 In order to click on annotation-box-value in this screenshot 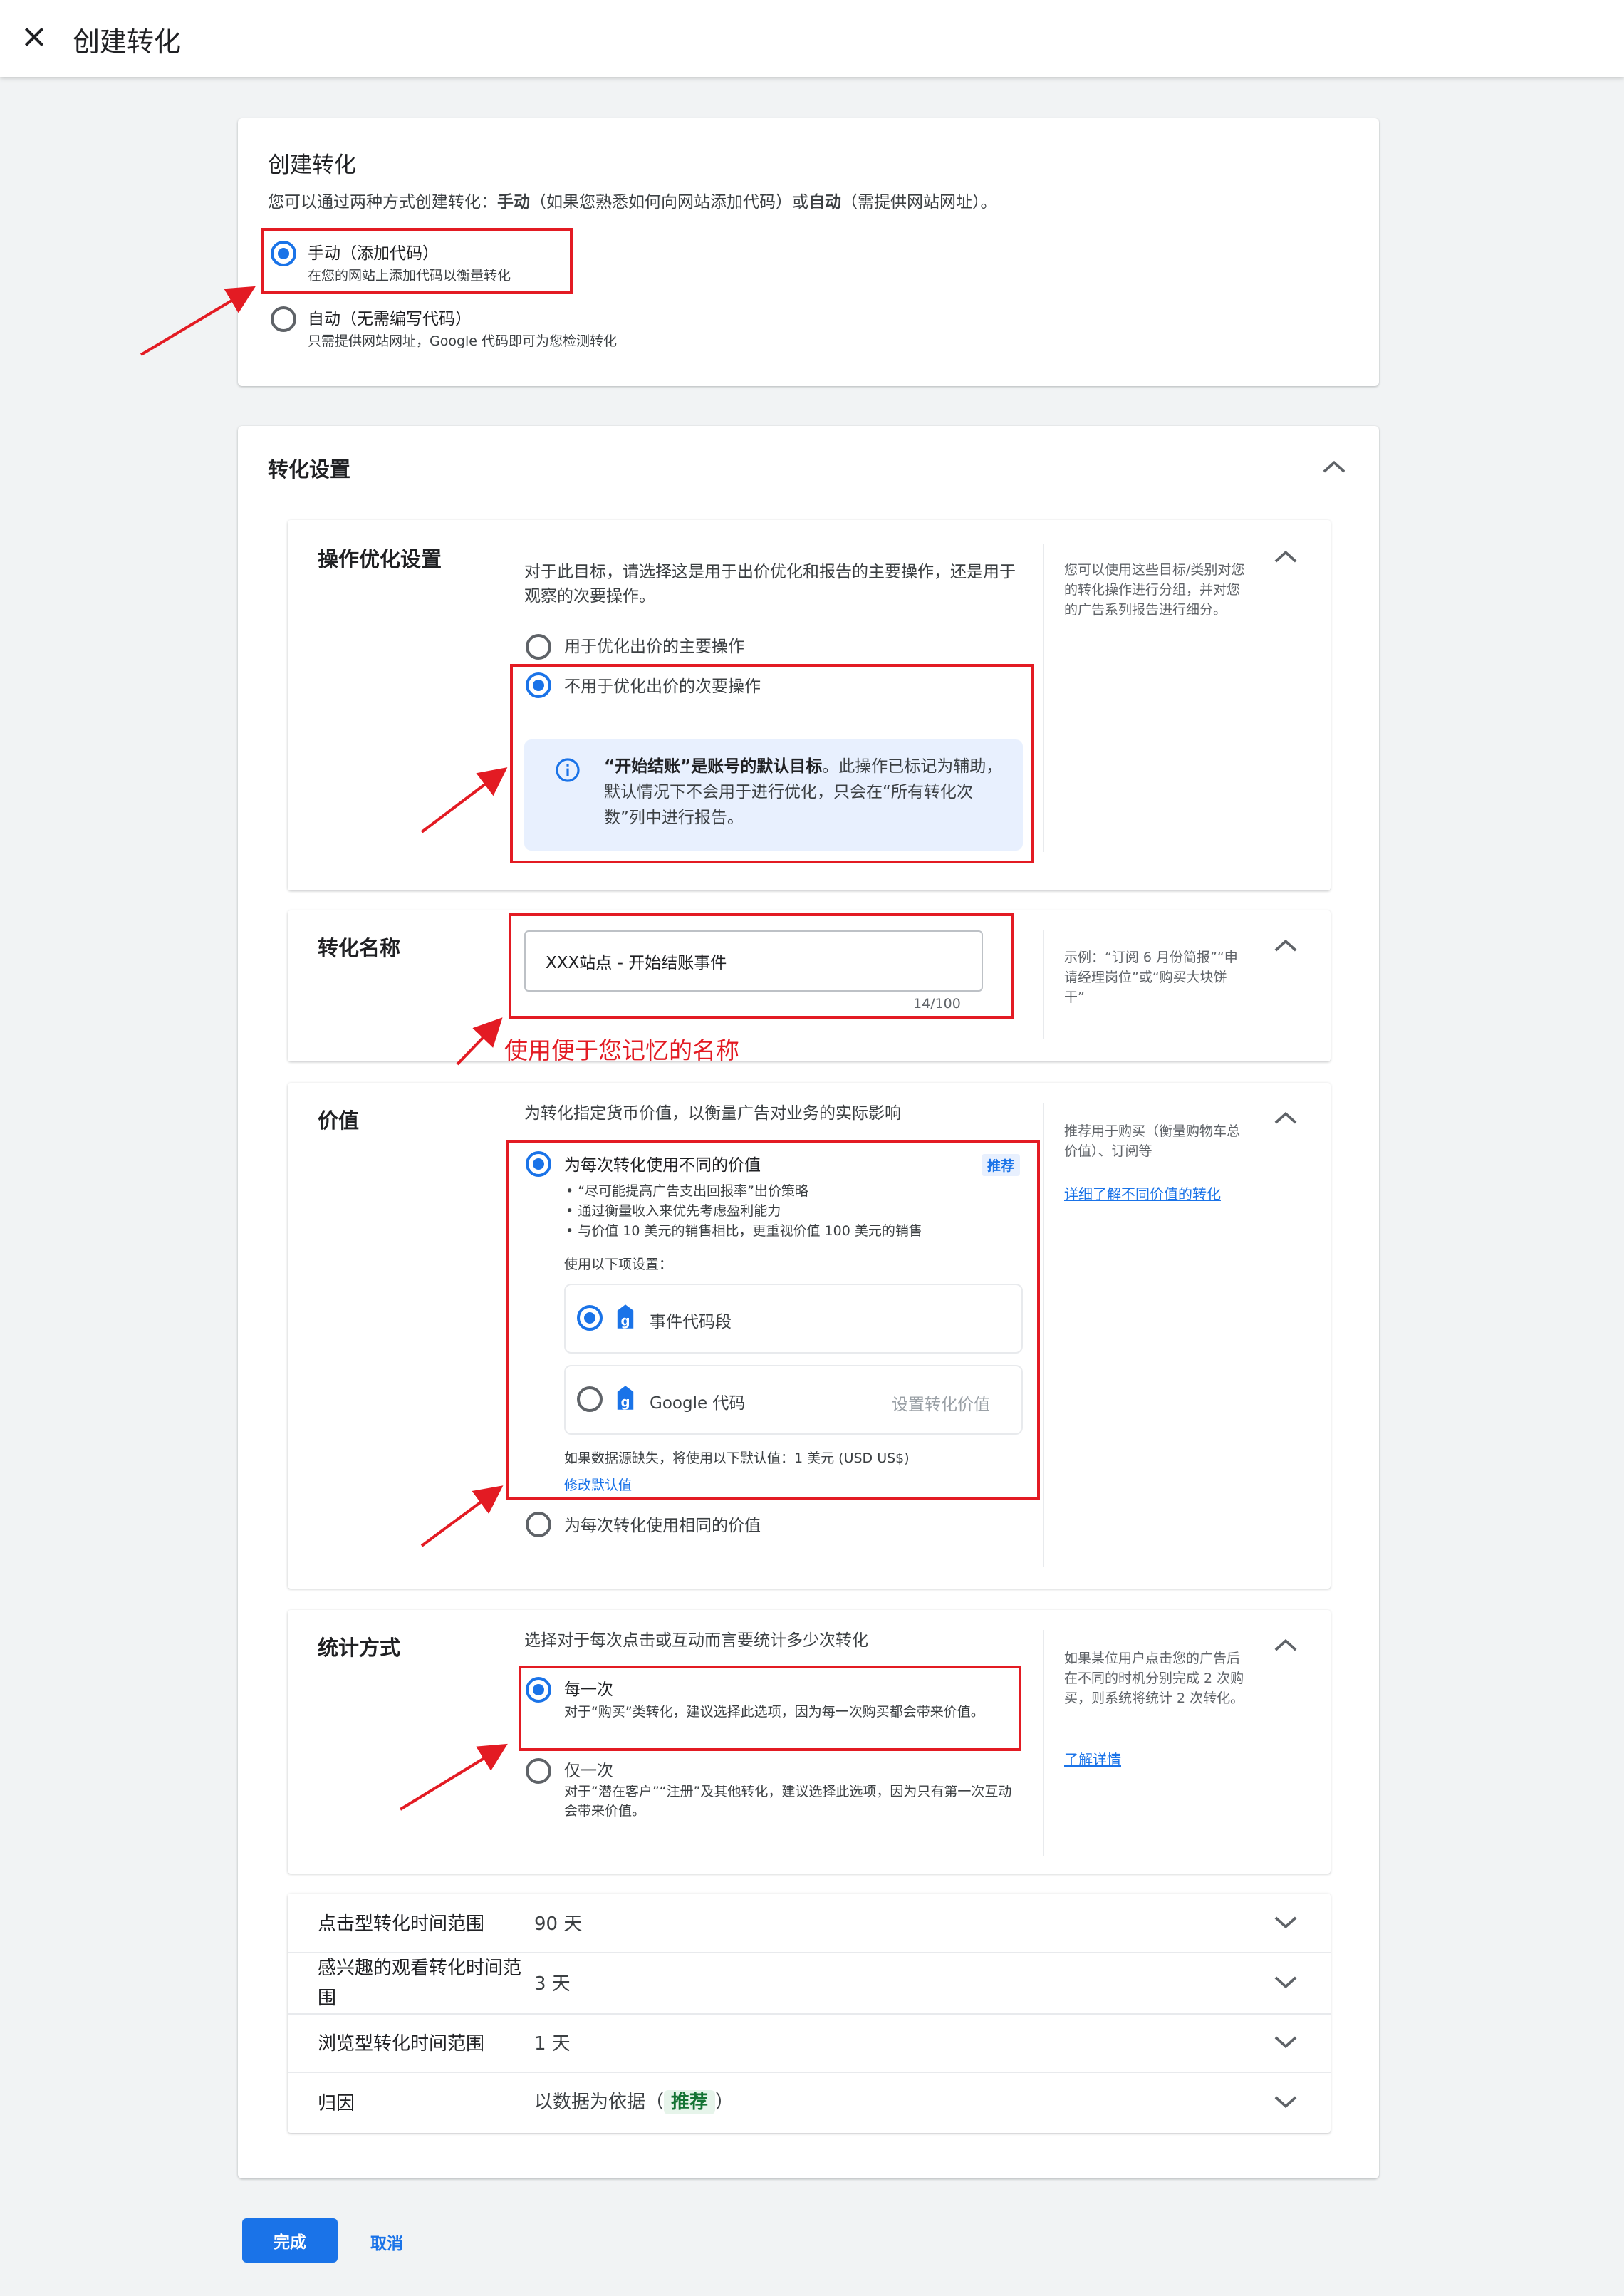, I will do `click(773, 1320)`.